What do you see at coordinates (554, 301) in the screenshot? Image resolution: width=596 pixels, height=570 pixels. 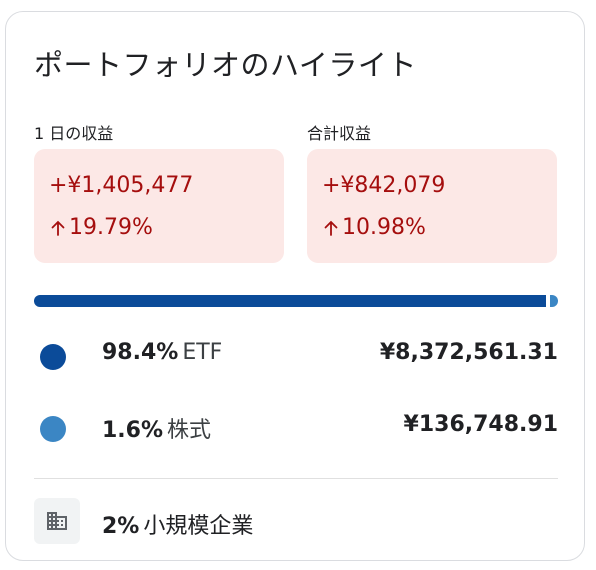 I see `allocation-bar-stock-segment` at bounding box center [554, 301].